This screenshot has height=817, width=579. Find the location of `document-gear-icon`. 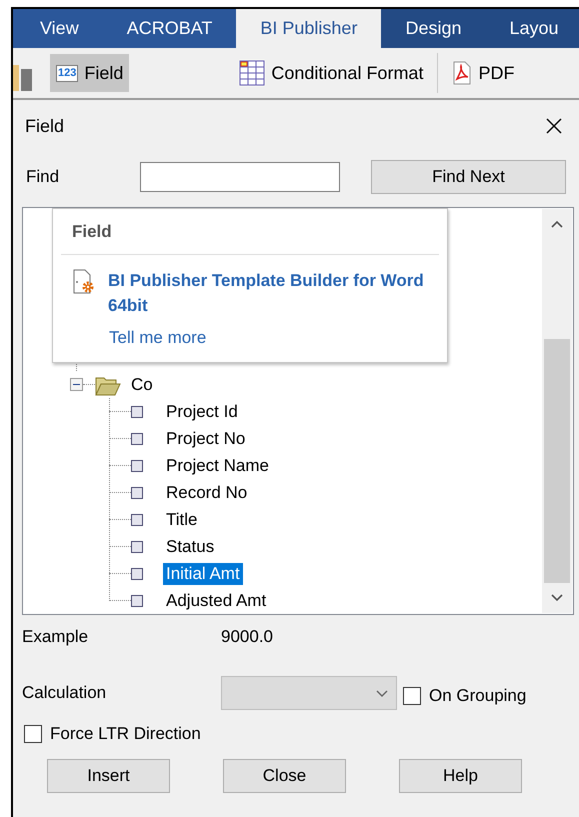

document-gear-icon is located at coordinates (84, 282).